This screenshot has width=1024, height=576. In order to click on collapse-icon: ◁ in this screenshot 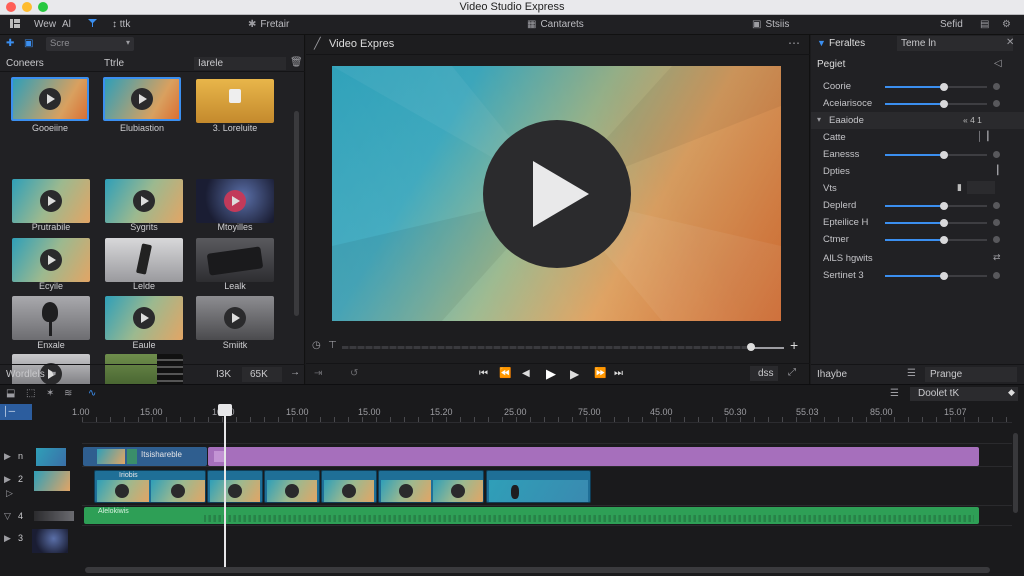, I will do `click(998, 63)`.